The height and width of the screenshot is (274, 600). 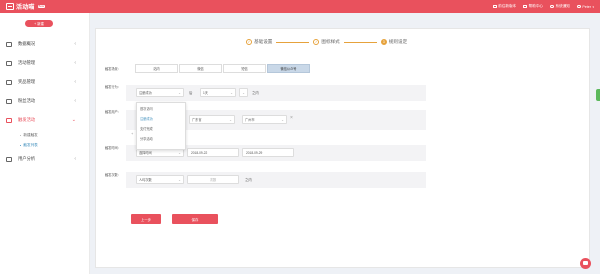 I want to click on time-select: 1天 ⌄, so click(x=218, y=92).